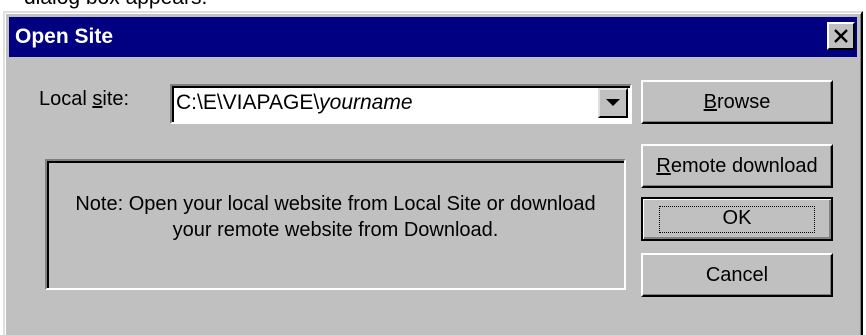 The image size is (866, 335). I want to click on note-line-2: your remote website from Download., so click(335, 230).